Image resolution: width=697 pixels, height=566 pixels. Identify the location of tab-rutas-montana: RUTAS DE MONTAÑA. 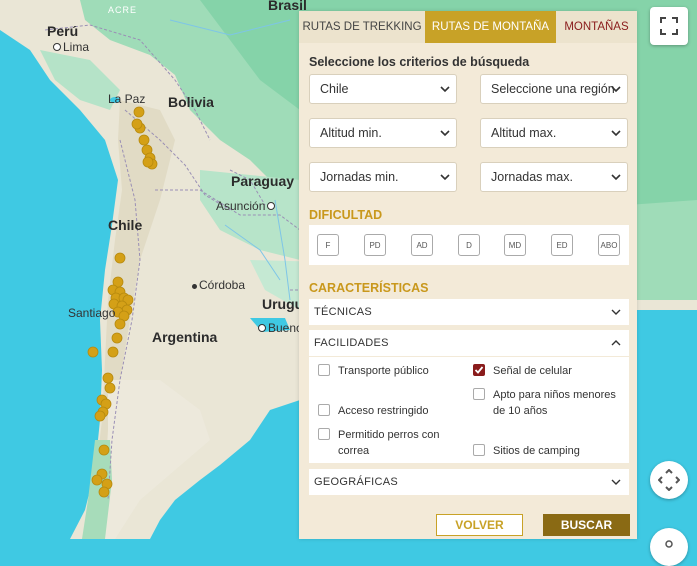
(490, 27).